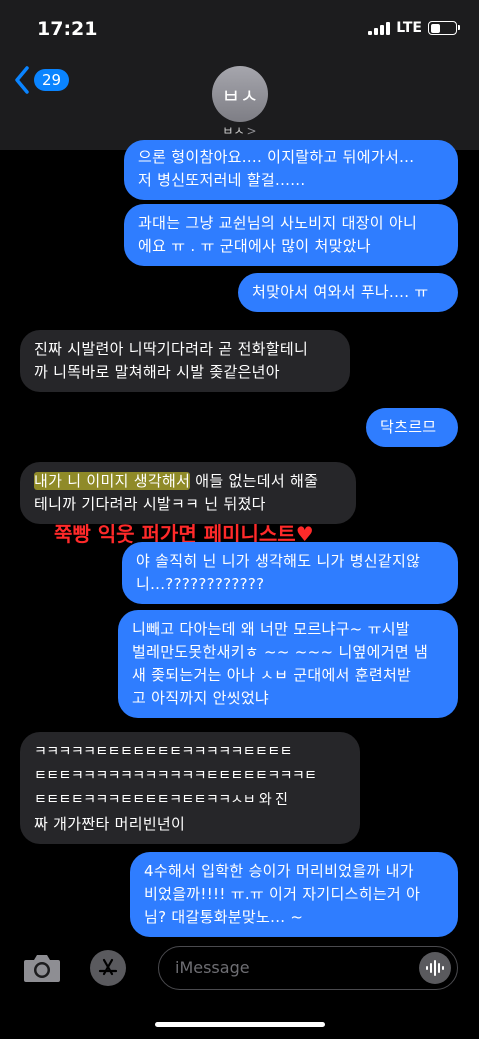 The image size is (479, 1039). I want to click on message-text: 애들 없는데서 해줄, so click(254, 481).